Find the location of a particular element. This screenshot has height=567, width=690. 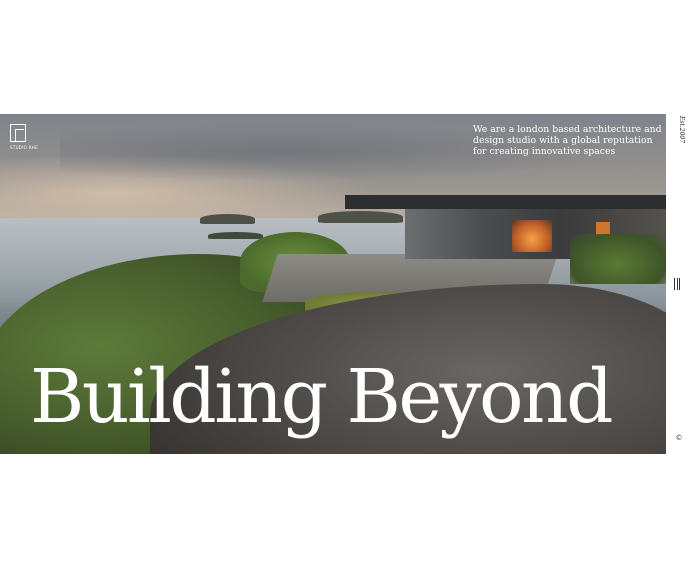

menu-icon is located at coordinates (678, 284).